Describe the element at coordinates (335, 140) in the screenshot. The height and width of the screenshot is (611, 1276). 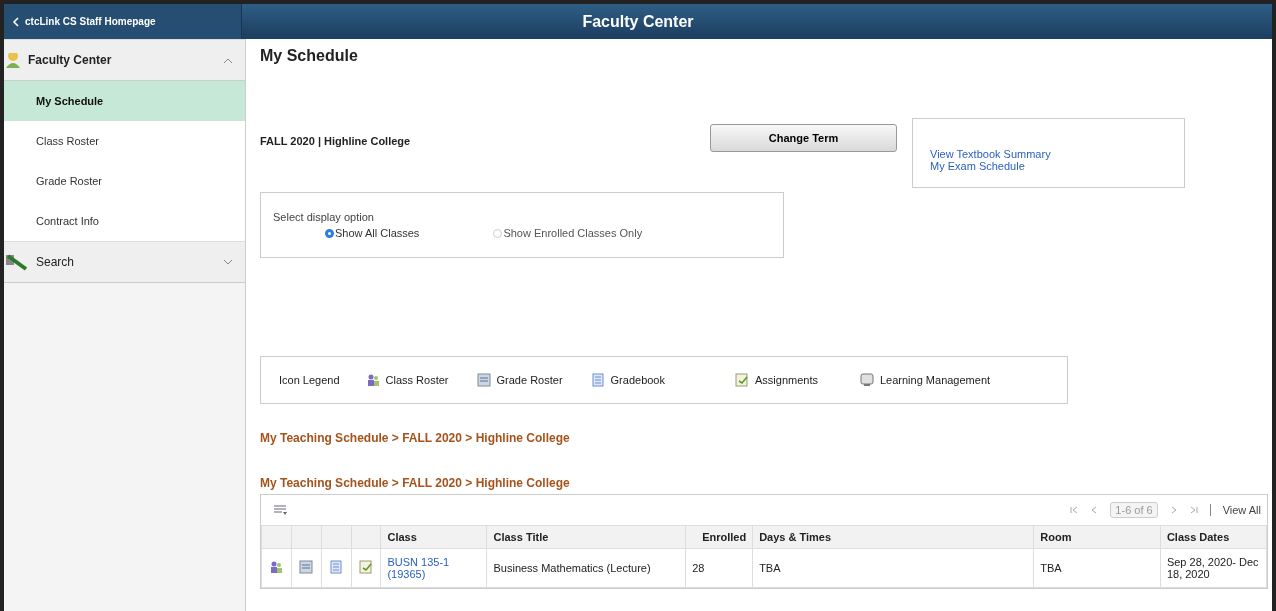
I see `term-label: FALL 2020 | Highline College` at that location.